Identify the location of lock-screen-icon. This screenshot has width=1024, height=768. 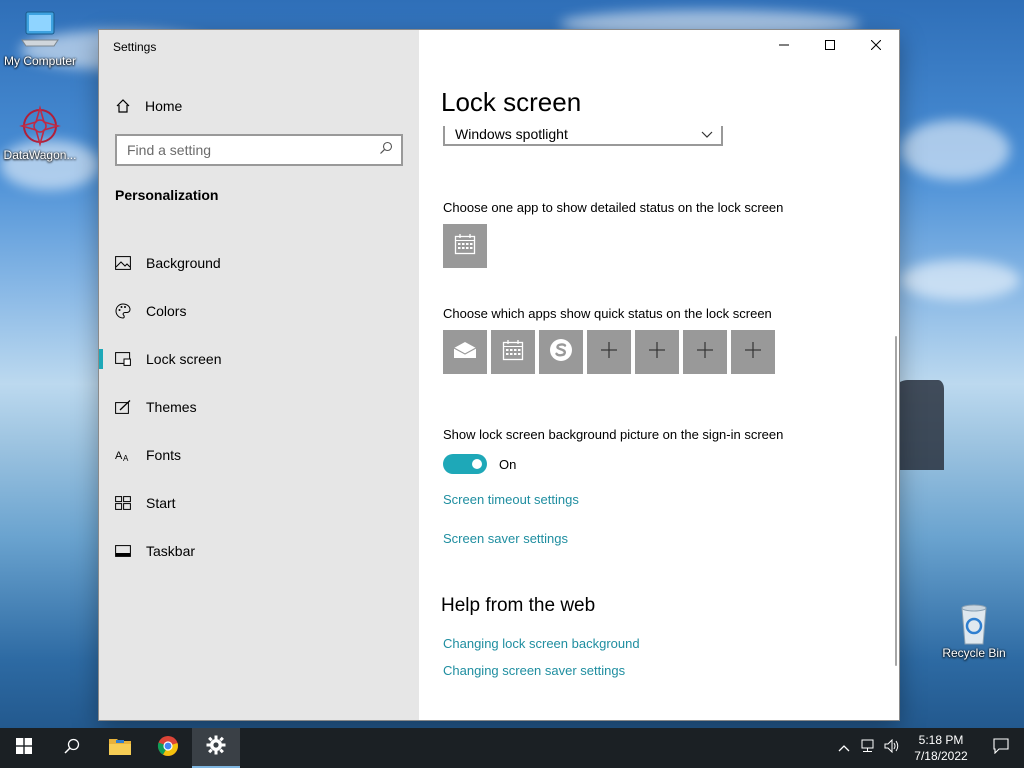
(130, 359).